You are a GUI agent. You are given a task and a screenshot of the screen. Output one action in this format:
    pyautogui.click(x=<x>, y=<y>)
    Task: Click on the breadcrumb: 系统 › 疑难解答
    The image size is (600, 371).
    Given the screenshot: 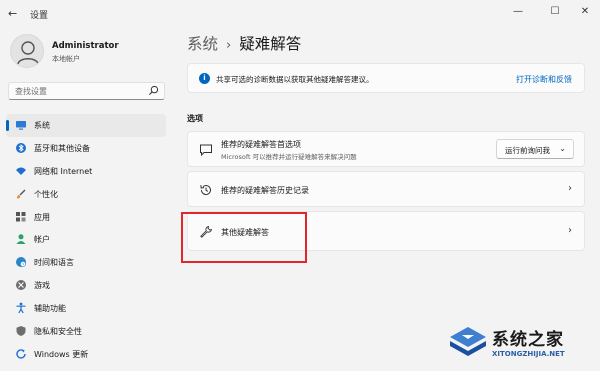 What is the action you would take?
    pyautogui.click(x=244, y=44)
    